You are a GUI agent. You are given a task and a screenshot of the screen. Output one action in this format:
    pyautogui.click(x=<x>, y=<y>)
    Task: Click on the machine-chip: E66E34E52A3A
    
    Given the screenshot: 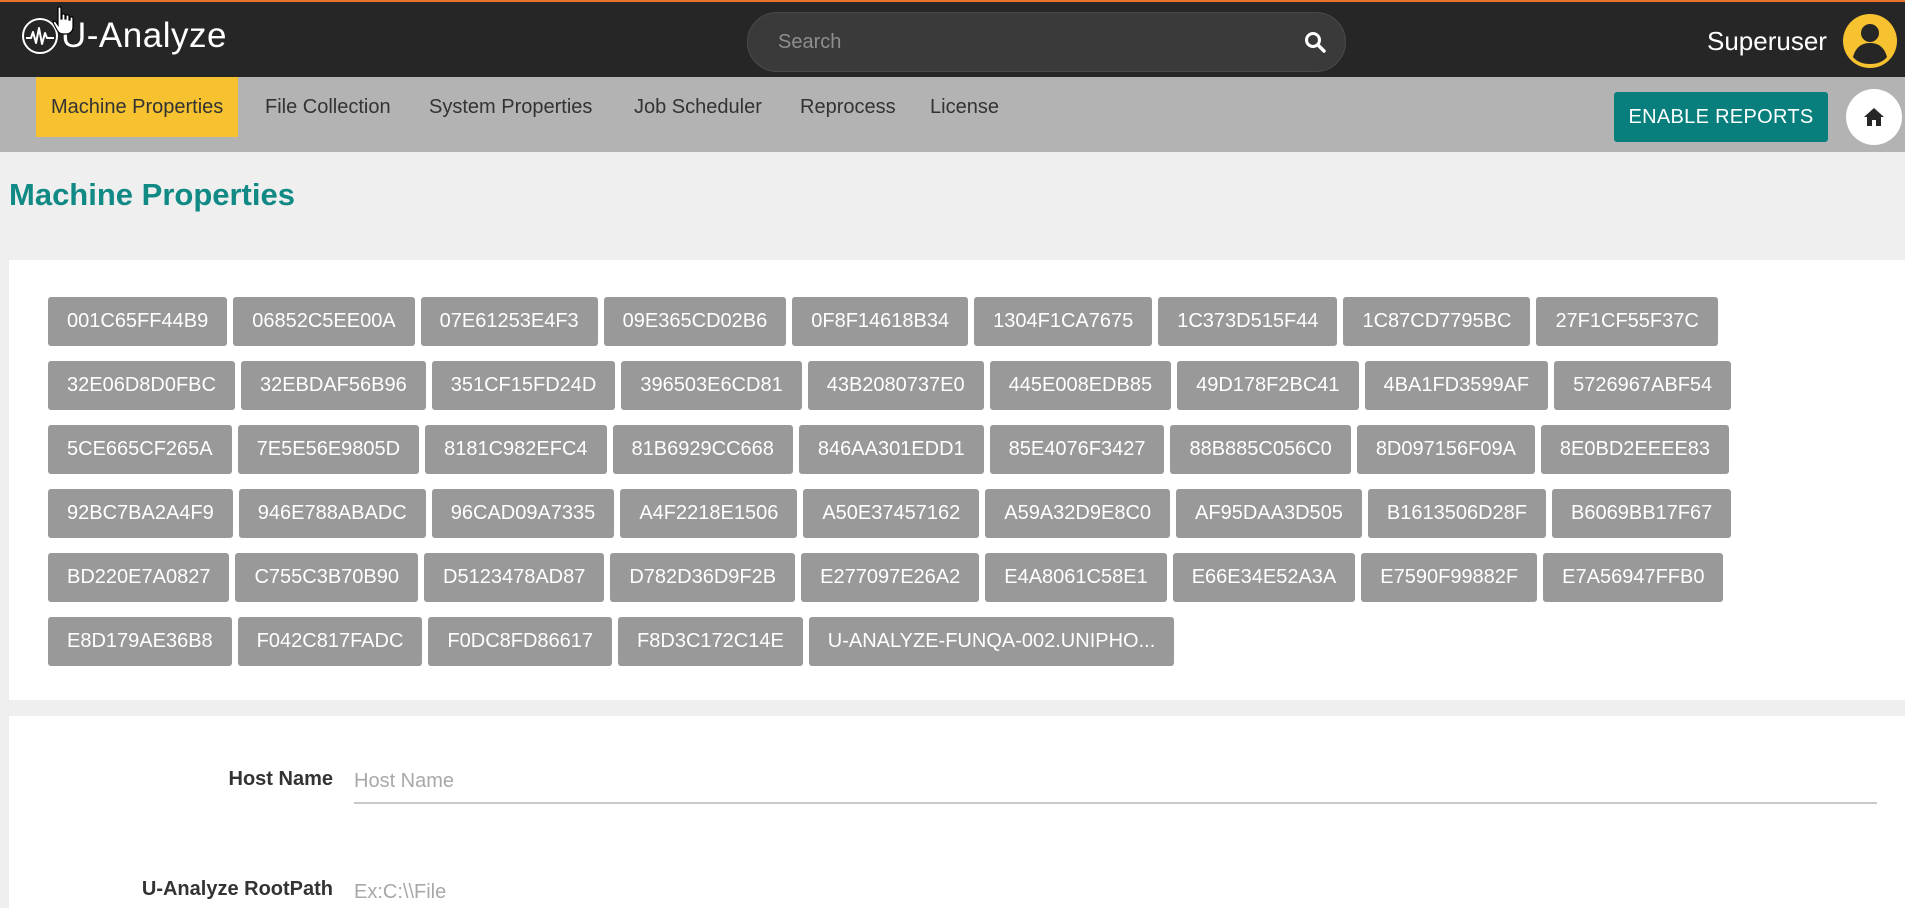 What is the action you would take?
    pyautogui.click(x=1264, y=577)
    